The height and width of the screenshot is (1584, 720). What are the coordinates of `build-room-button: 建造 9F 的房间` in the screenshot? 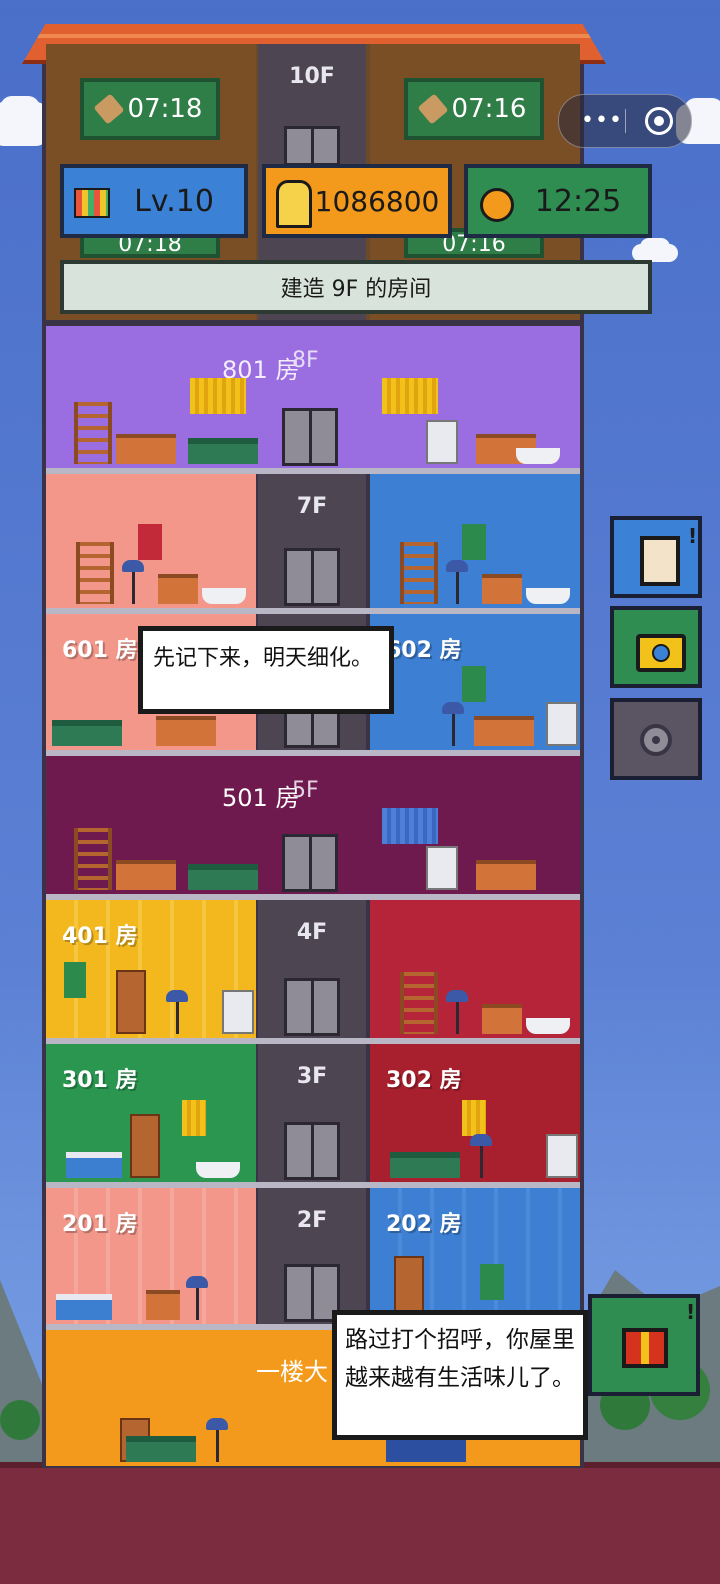 It's located at (356, 287).